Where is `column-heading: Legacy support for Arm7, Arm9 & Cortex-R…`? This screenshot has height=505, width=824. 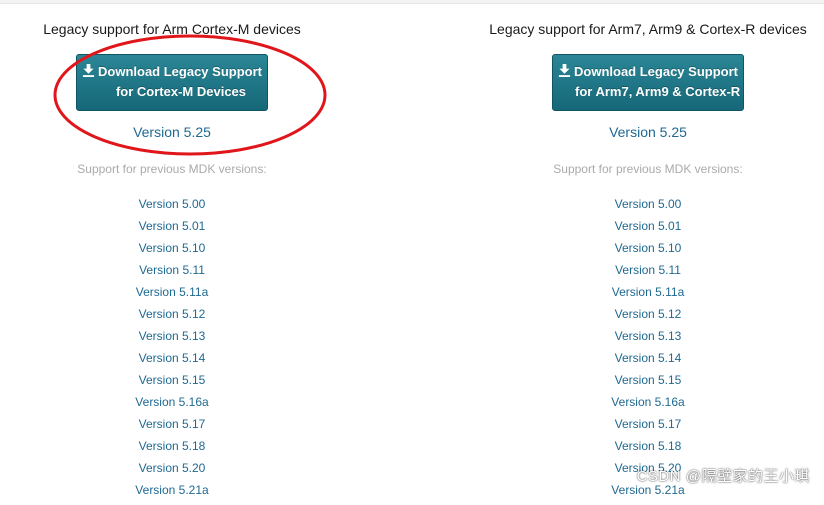
column-heading: Legacy support for Arm7, Arm9 & Cortex-R… is located at coordinates (648, 29).